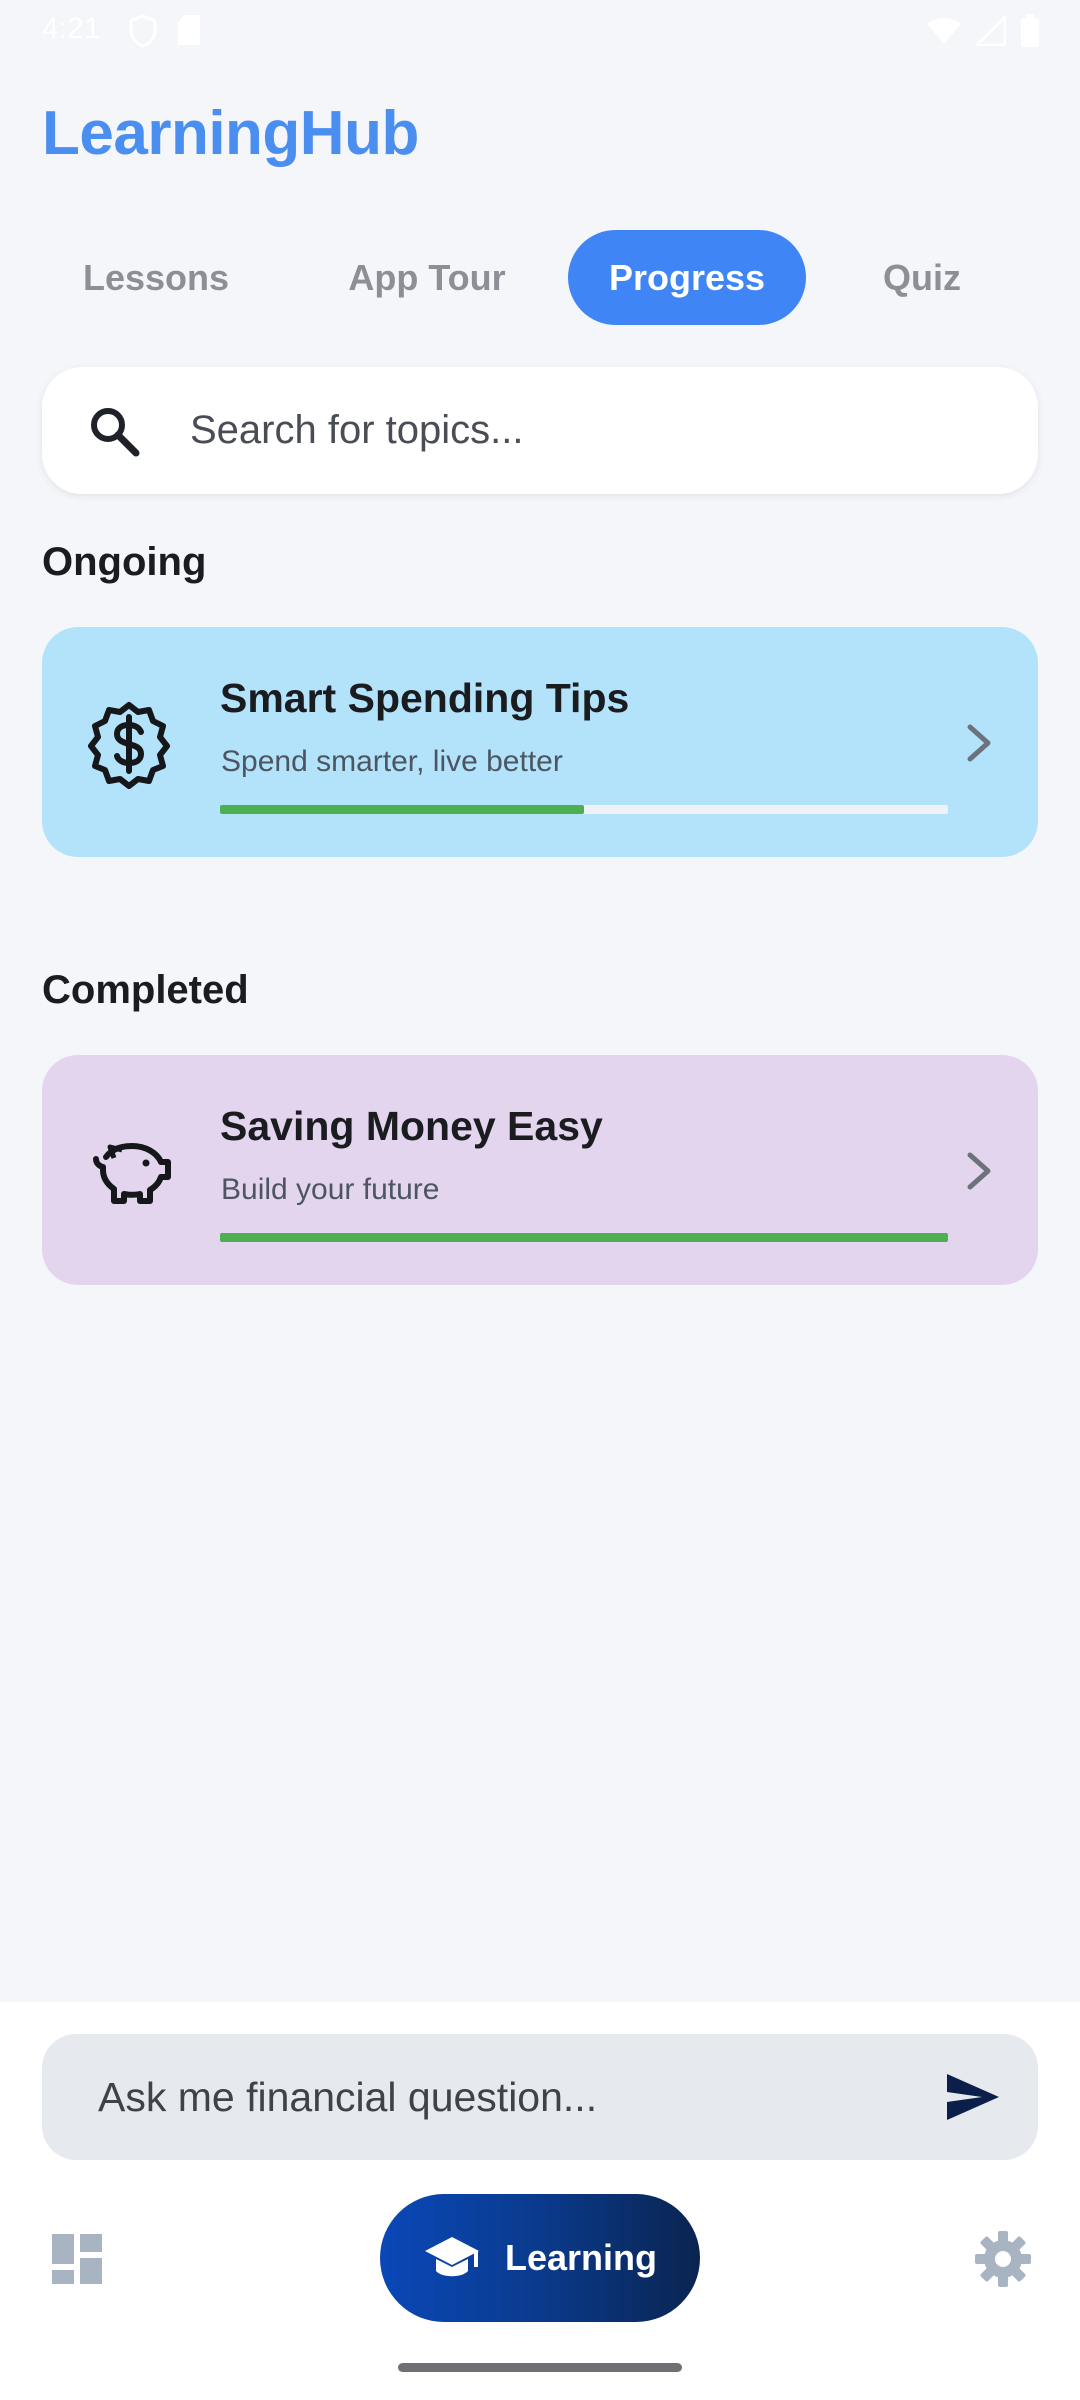  Describe the element at coordinates (944, 31) in the screenshot. I see `wifi-icon` at that location.